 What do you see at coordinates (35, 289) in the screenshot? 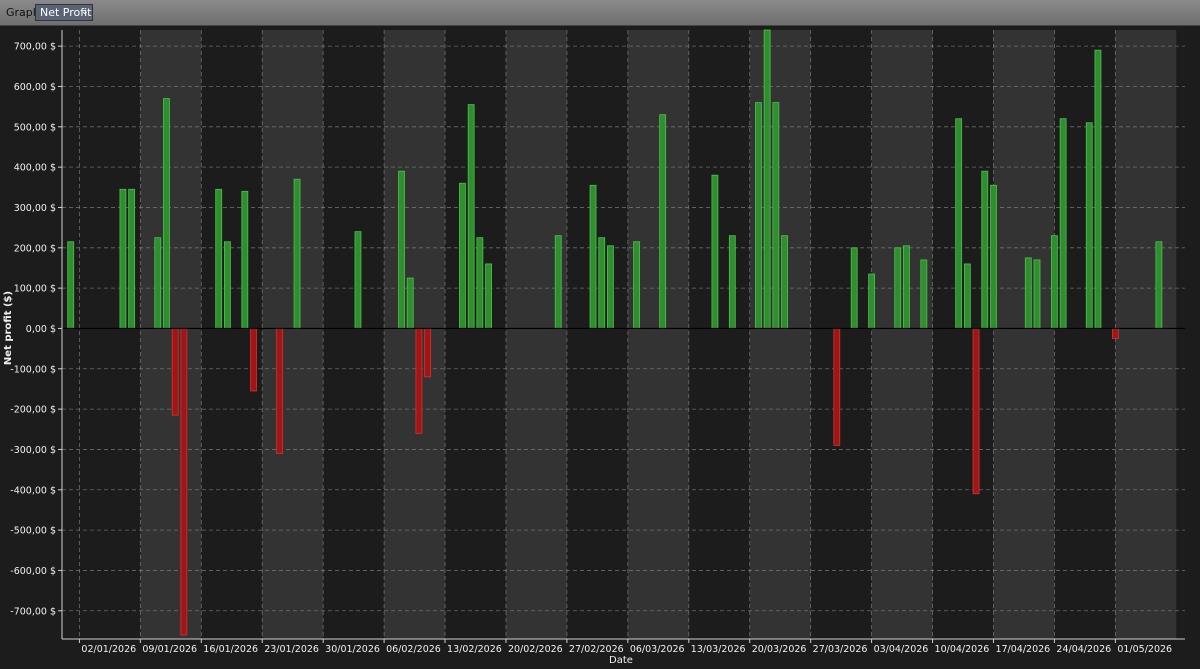
I see `y-tick-label: 100,00 $` at bounding box center [35, 289].